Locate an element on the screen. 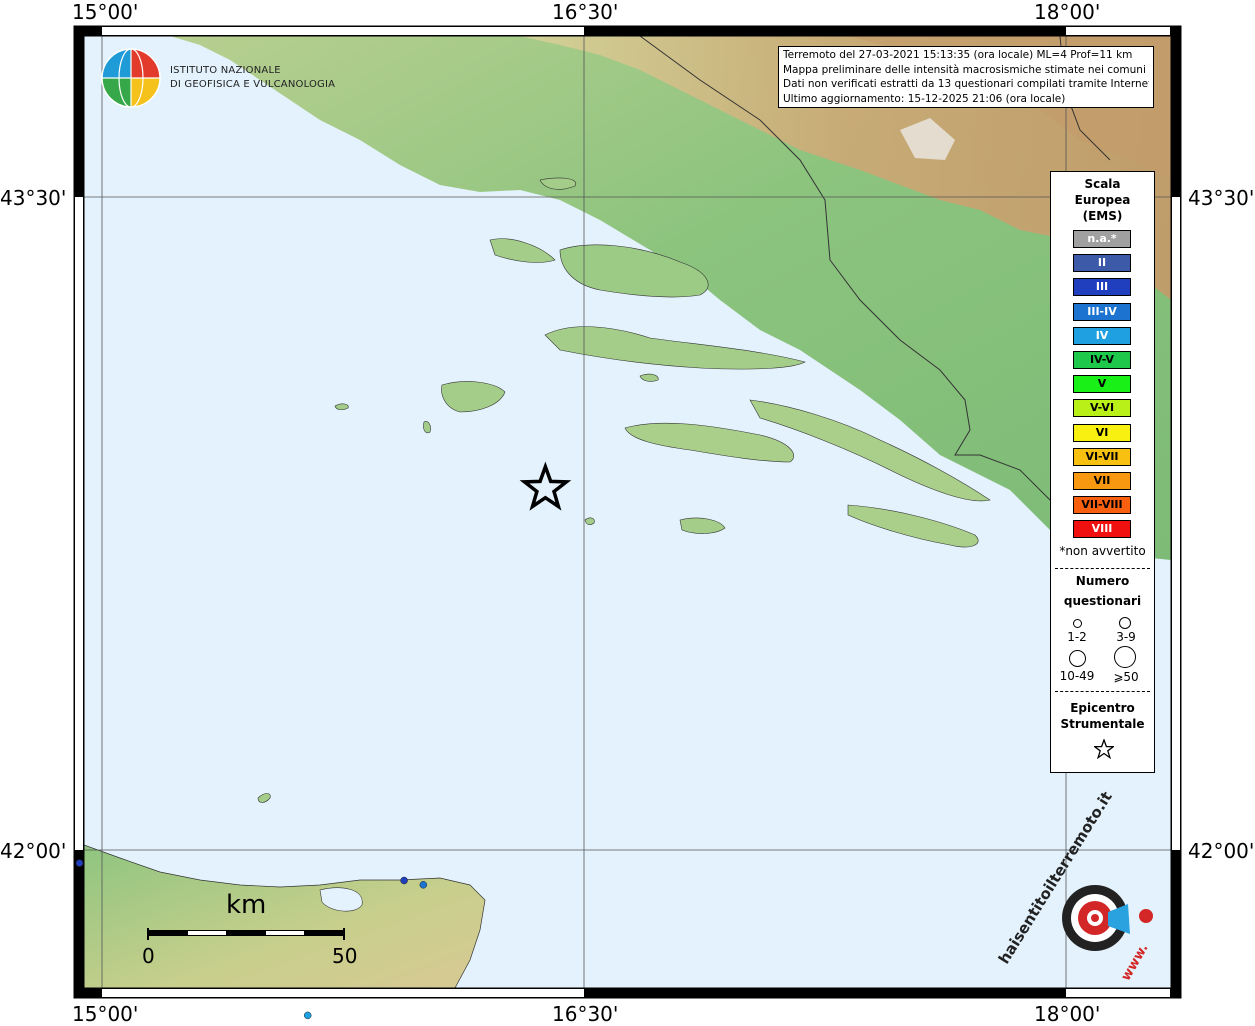 Image resolution: width=1255 pixels, height=1026 pixels. lat-label-left-1: 43°30' is located at coordinates (33, 198).